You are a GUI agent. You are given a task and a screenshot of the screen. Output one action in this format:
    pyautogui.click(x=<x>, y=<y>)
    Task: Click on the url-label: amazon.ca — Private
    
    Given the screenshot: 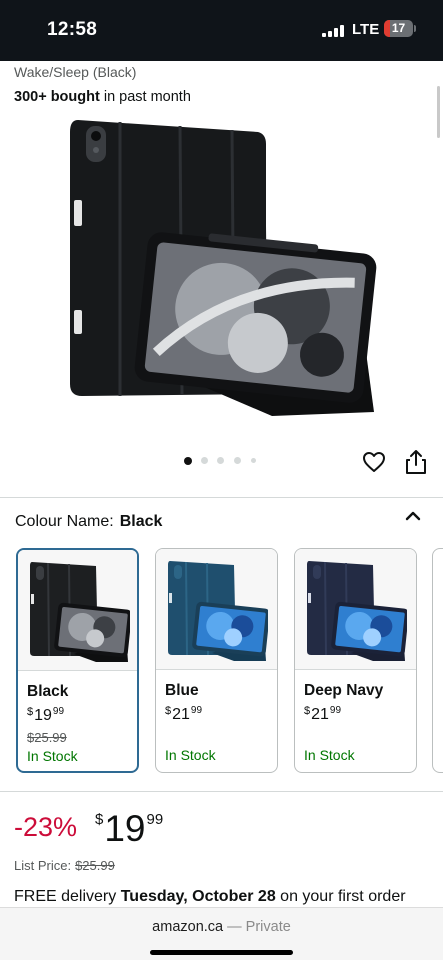 What is the action you would take?
    pyautogui.click(x=221, y=927)
    